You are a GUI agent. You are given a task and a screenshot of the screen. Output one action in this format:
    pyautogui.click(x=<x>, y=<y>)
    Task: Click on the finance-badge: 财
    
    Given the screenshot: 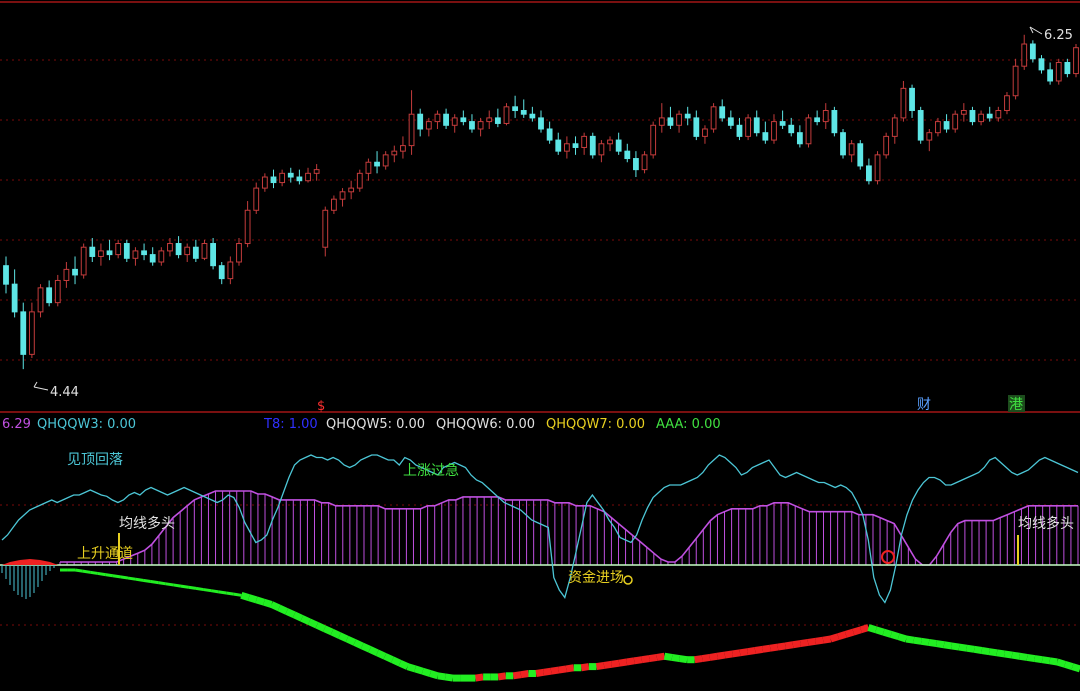 What is the action you would take?
    pyautogui.click(x=924, y=405)
    